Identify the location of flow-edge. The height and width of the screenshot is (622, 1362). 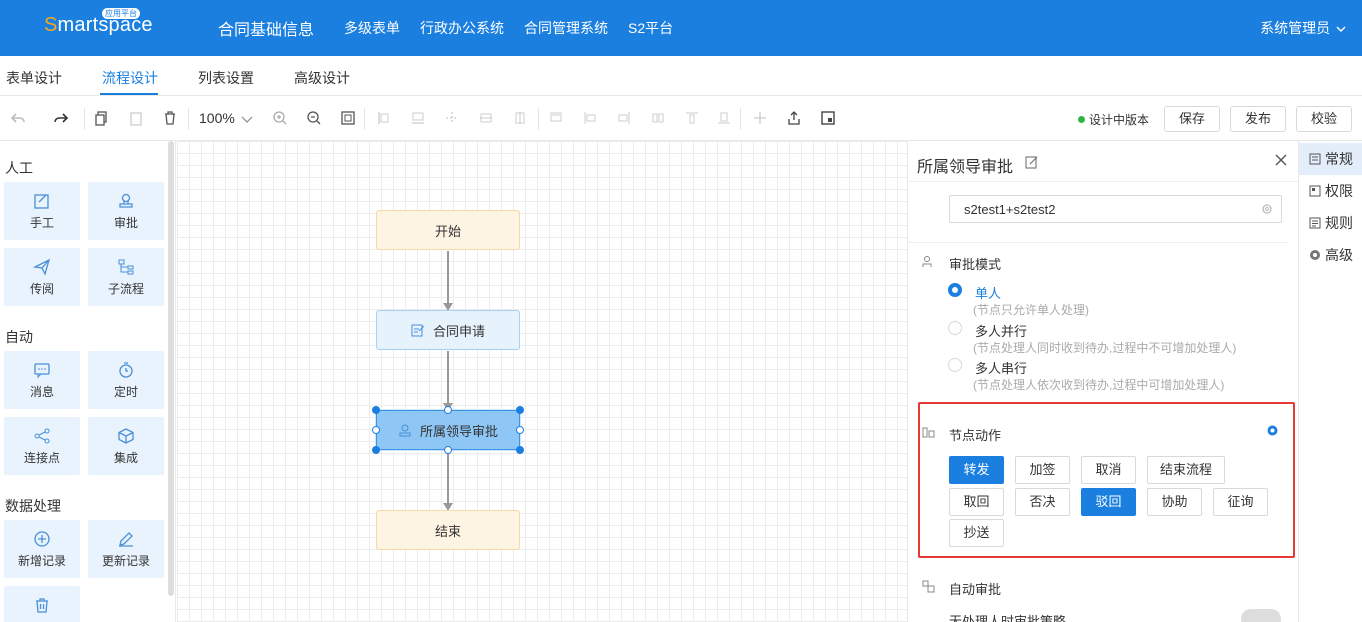
(448, 277).